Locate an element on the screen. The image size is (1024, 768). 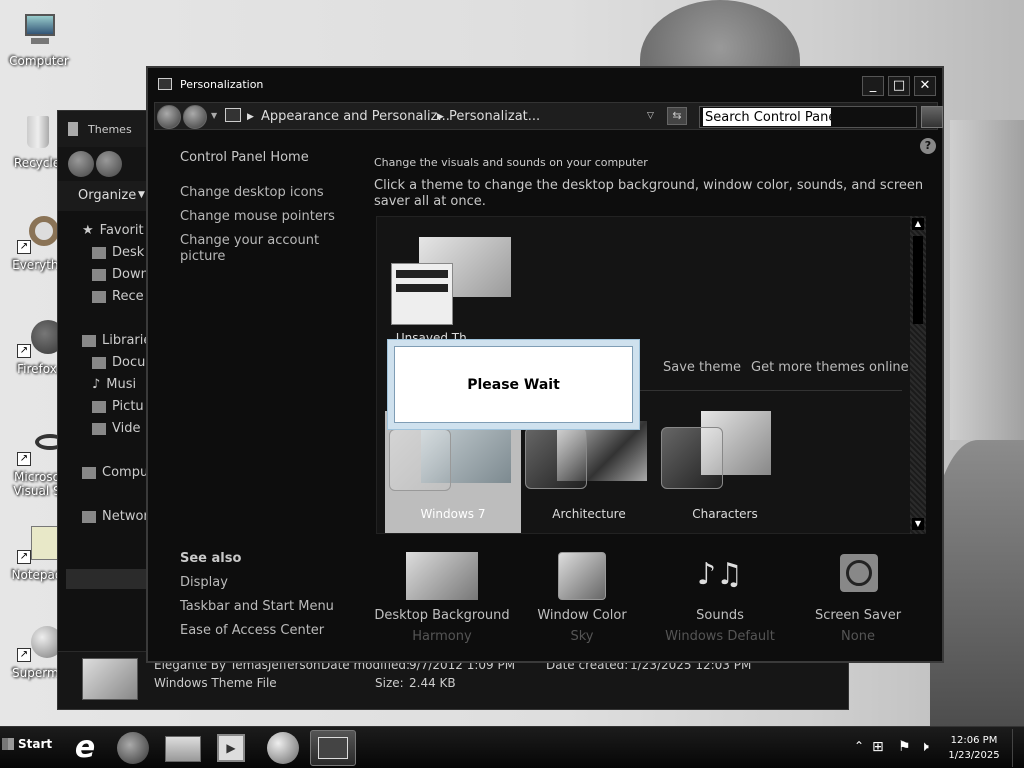
setting-value: None is located at coordinates (858, 636).